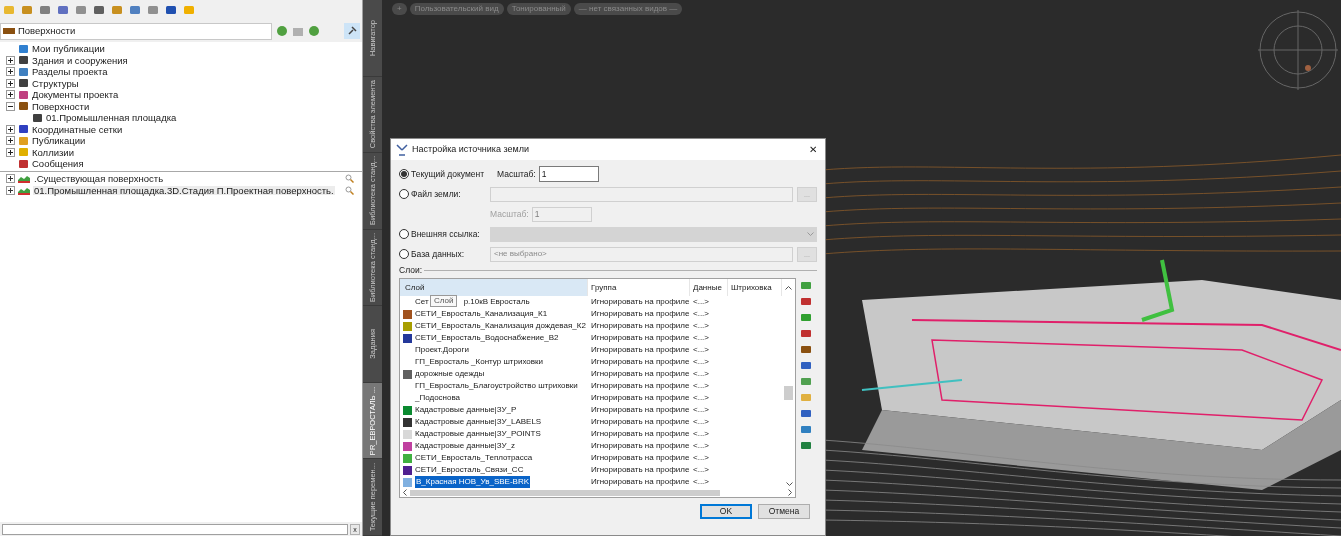 The width and height of the screenshot is (1341, 536). Describe the element at coordinates (184, 190) in the screenshot. I see `surface-item: 01.Промышленная площадка.3D.Стадия П.Проектная поверхность.` at that location.